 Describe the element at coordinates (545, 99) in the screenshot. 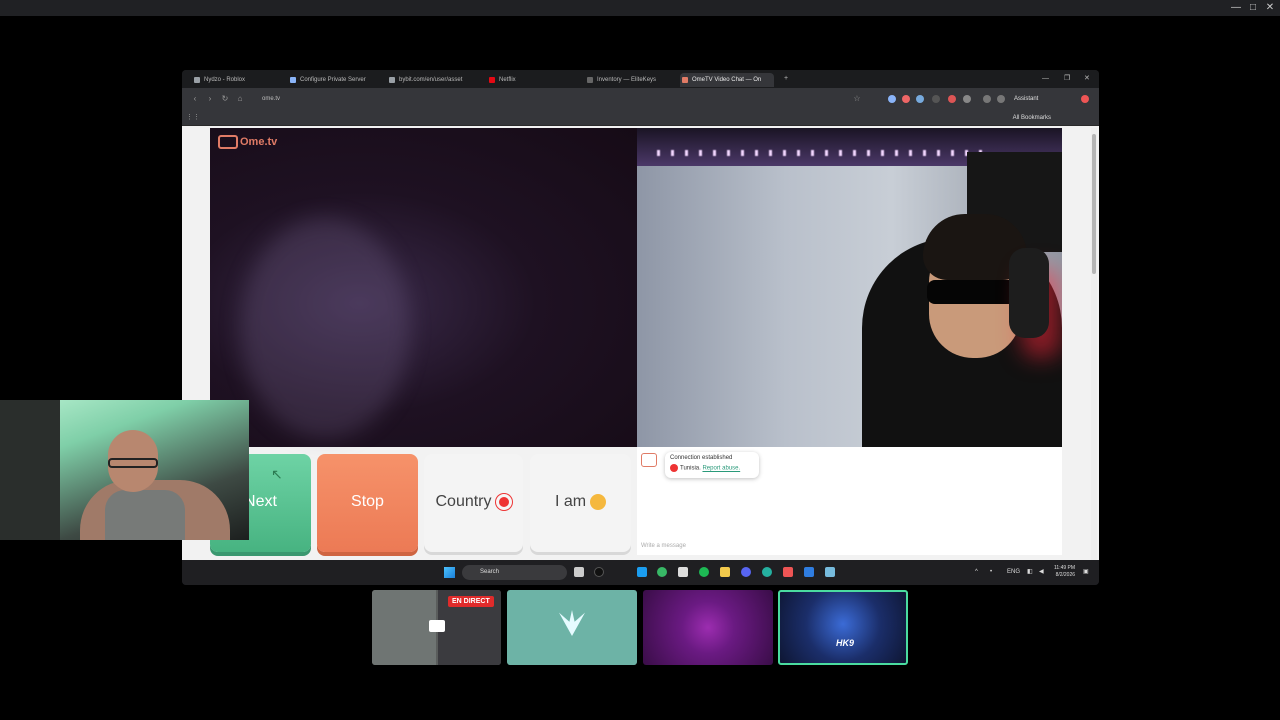

I see `address-bar: ome.tv` at that location.